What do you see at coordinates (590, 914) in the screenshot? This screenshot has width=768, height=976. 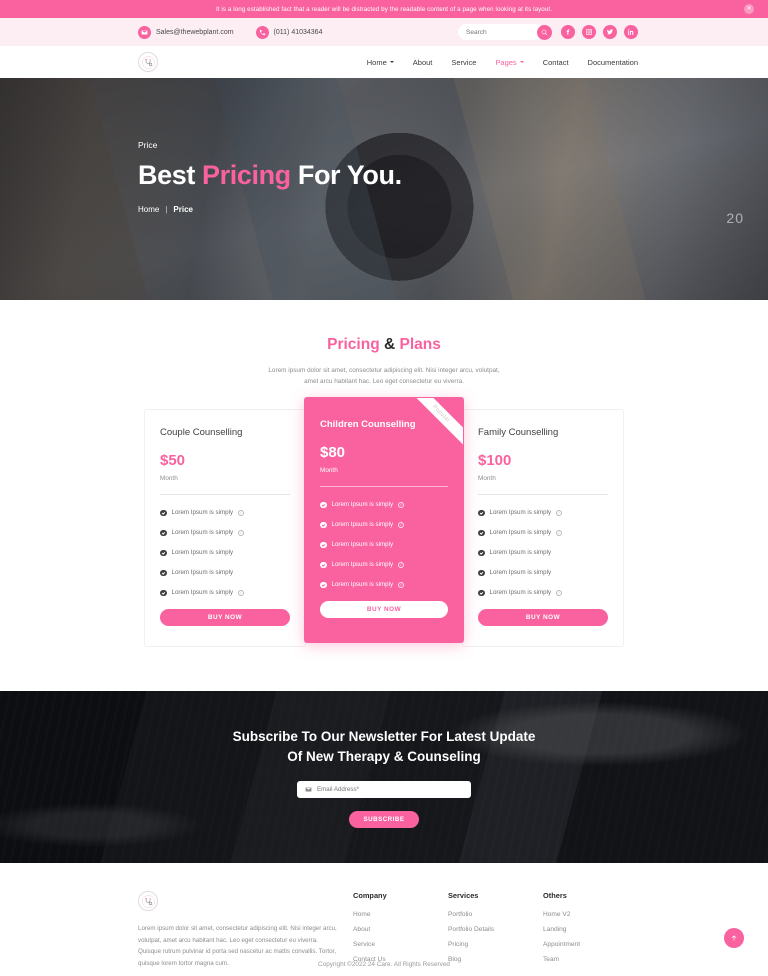 I see `footer-link: Home V2` at bounding box center [590, 914].